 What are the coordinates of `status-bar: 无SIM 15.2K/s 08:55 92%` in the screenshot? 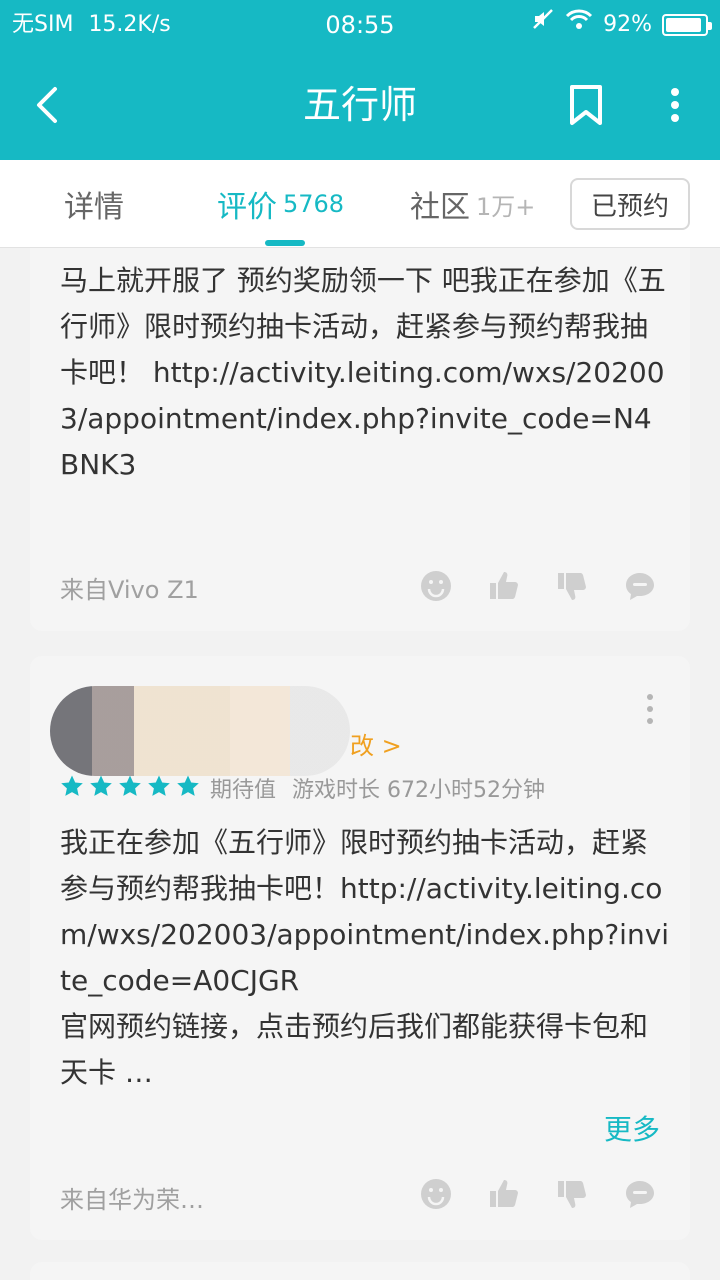 It's located at (360, 25).